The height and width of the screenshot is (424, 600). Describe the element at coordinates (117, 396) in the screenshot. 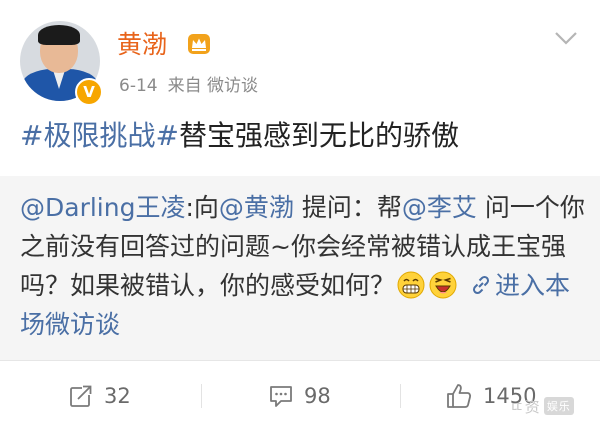

I see `repost-count: 32` at that location.